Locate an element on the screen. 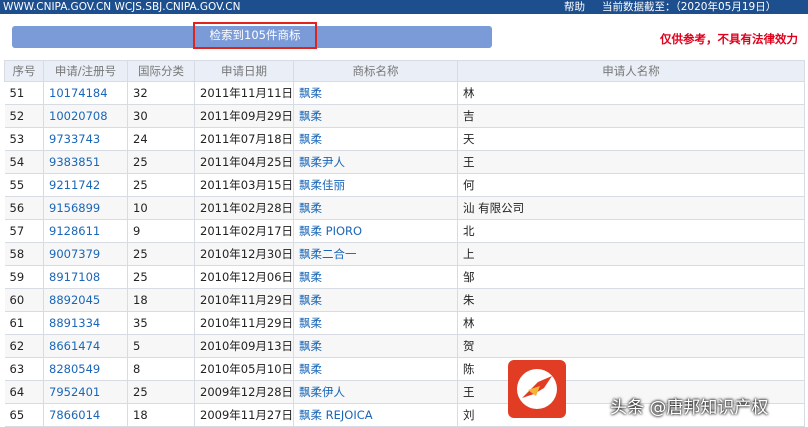 This screenshot has width=808, height=427. table-row: 60 8892045 18 2010年11月29日 飘柔朱 is located at coordinates (404, 300).